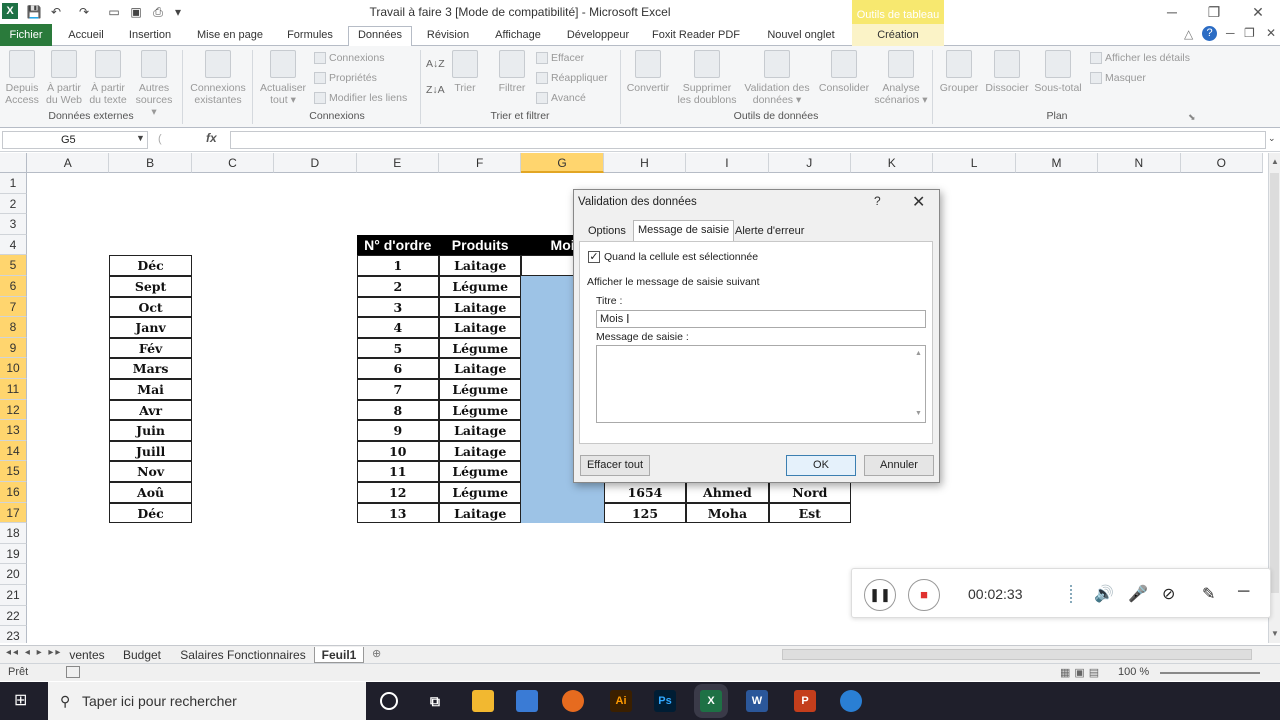  Describe the element at coordinates (1230, 33) in the screenshot. I see `doc-minimize-icon: ─` at that location.